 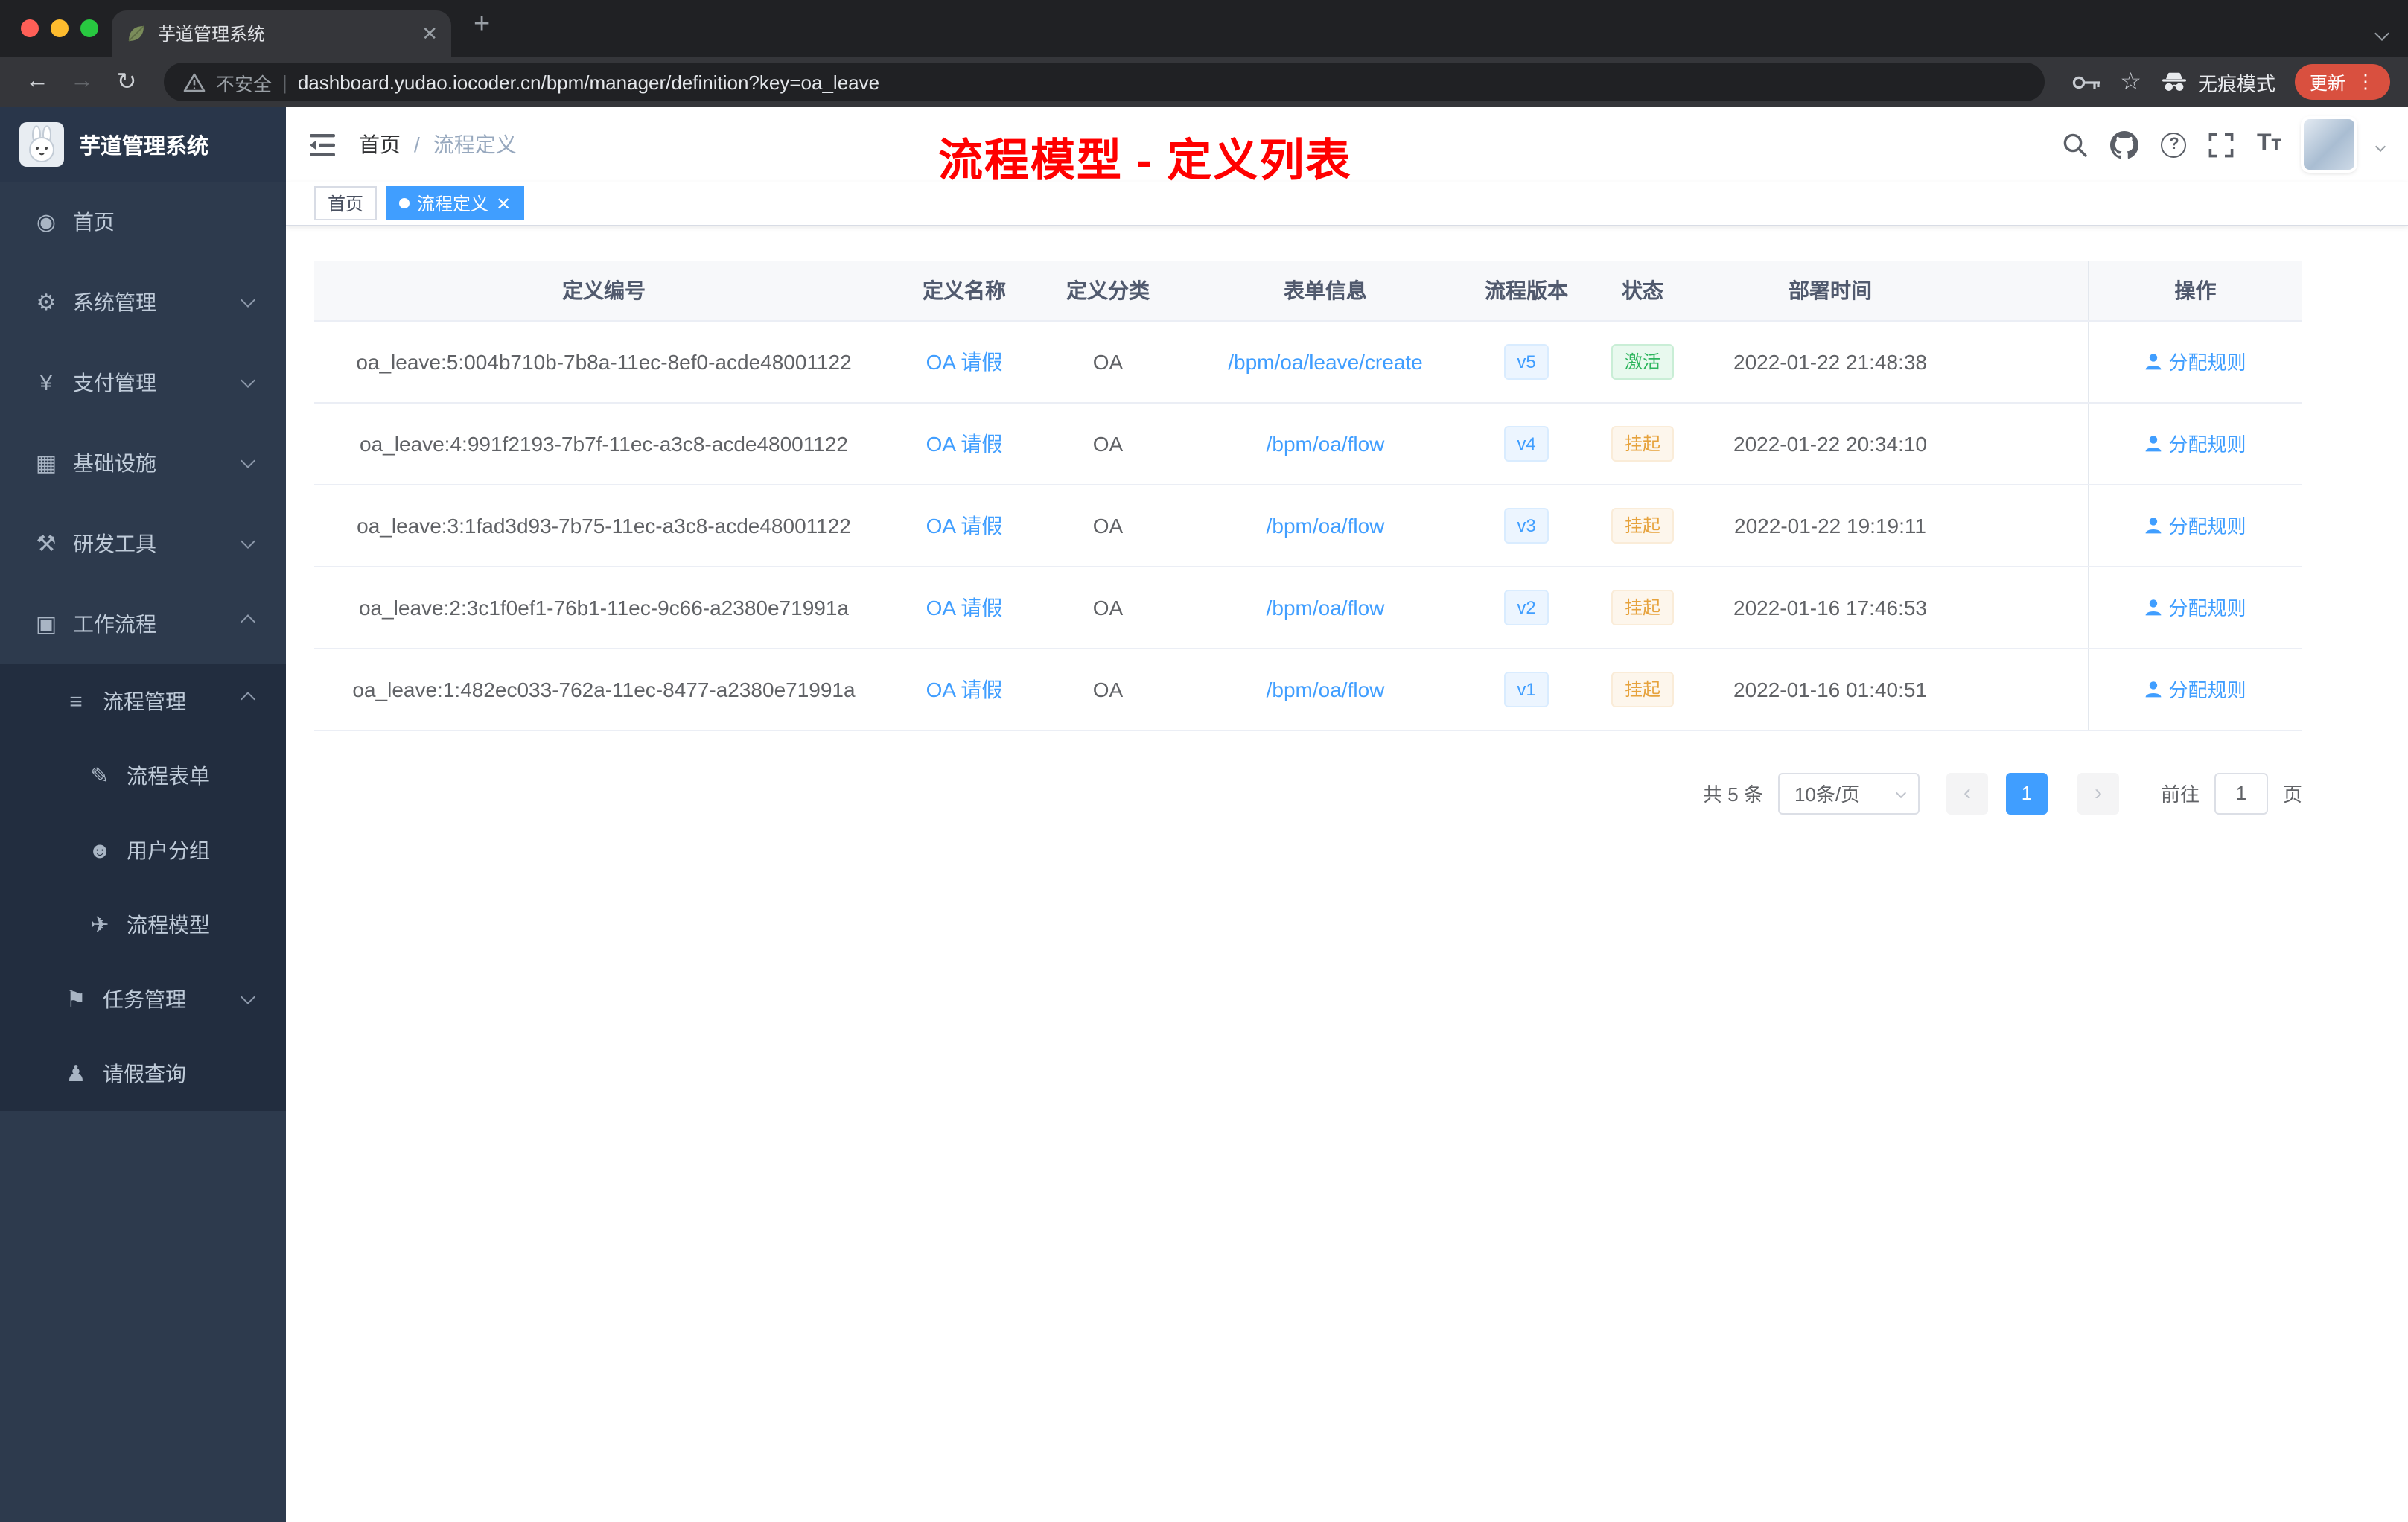 I want to click on tools-icon: ⚒, so click(x=46, y=544).